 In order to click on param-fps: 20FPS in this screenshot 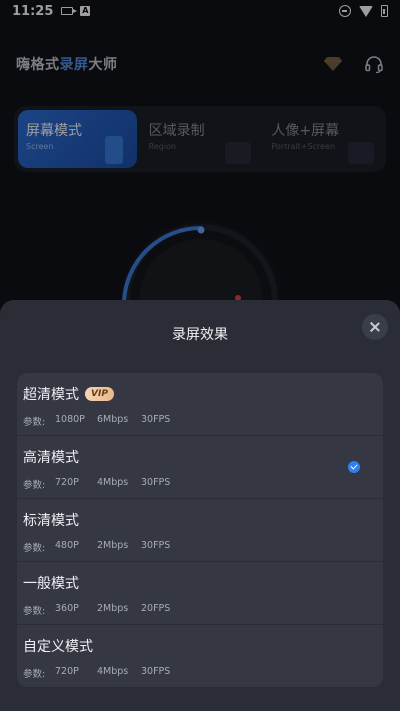, I will do `click(156, 608)`.